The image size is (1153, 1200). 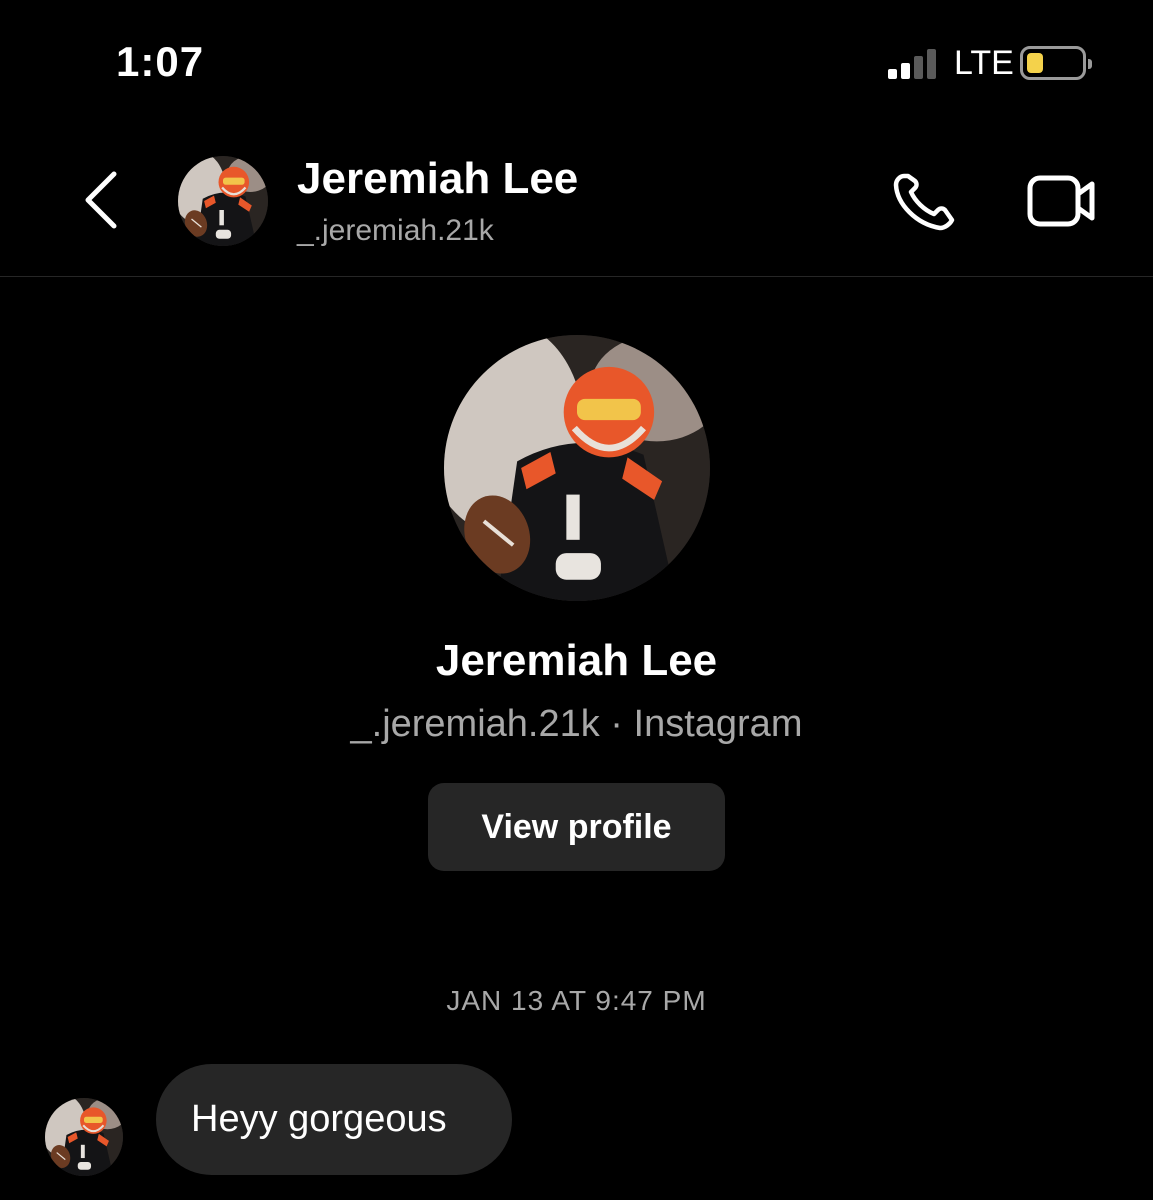 I want to click on chevron-left-icon, so click(x=101, y=200).